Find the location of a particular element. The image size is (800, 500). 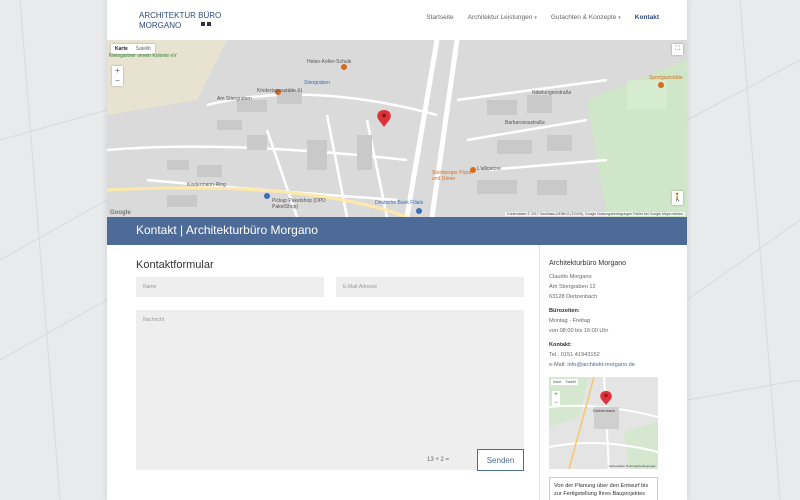

nav-item-label: Kontakt is located at coordinates (646, 17).